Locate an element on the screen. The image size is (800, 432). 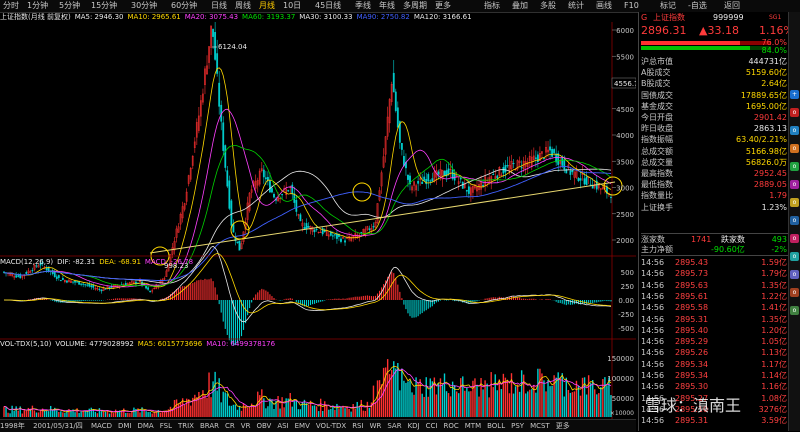
toolbar-button-0: 指标 is located at coordinates (492, 6).